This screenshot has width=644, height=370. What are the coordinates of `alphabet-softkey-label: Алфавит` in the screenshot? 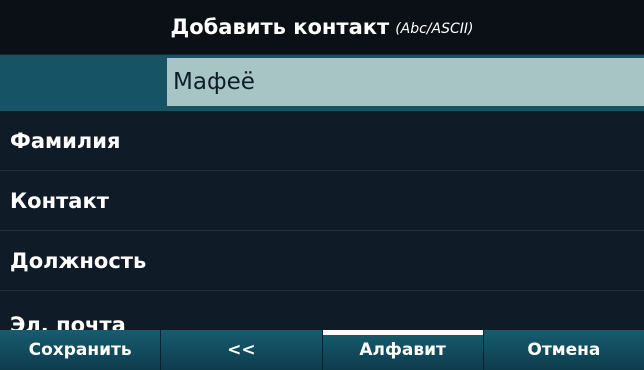 It's located at (402, 350).